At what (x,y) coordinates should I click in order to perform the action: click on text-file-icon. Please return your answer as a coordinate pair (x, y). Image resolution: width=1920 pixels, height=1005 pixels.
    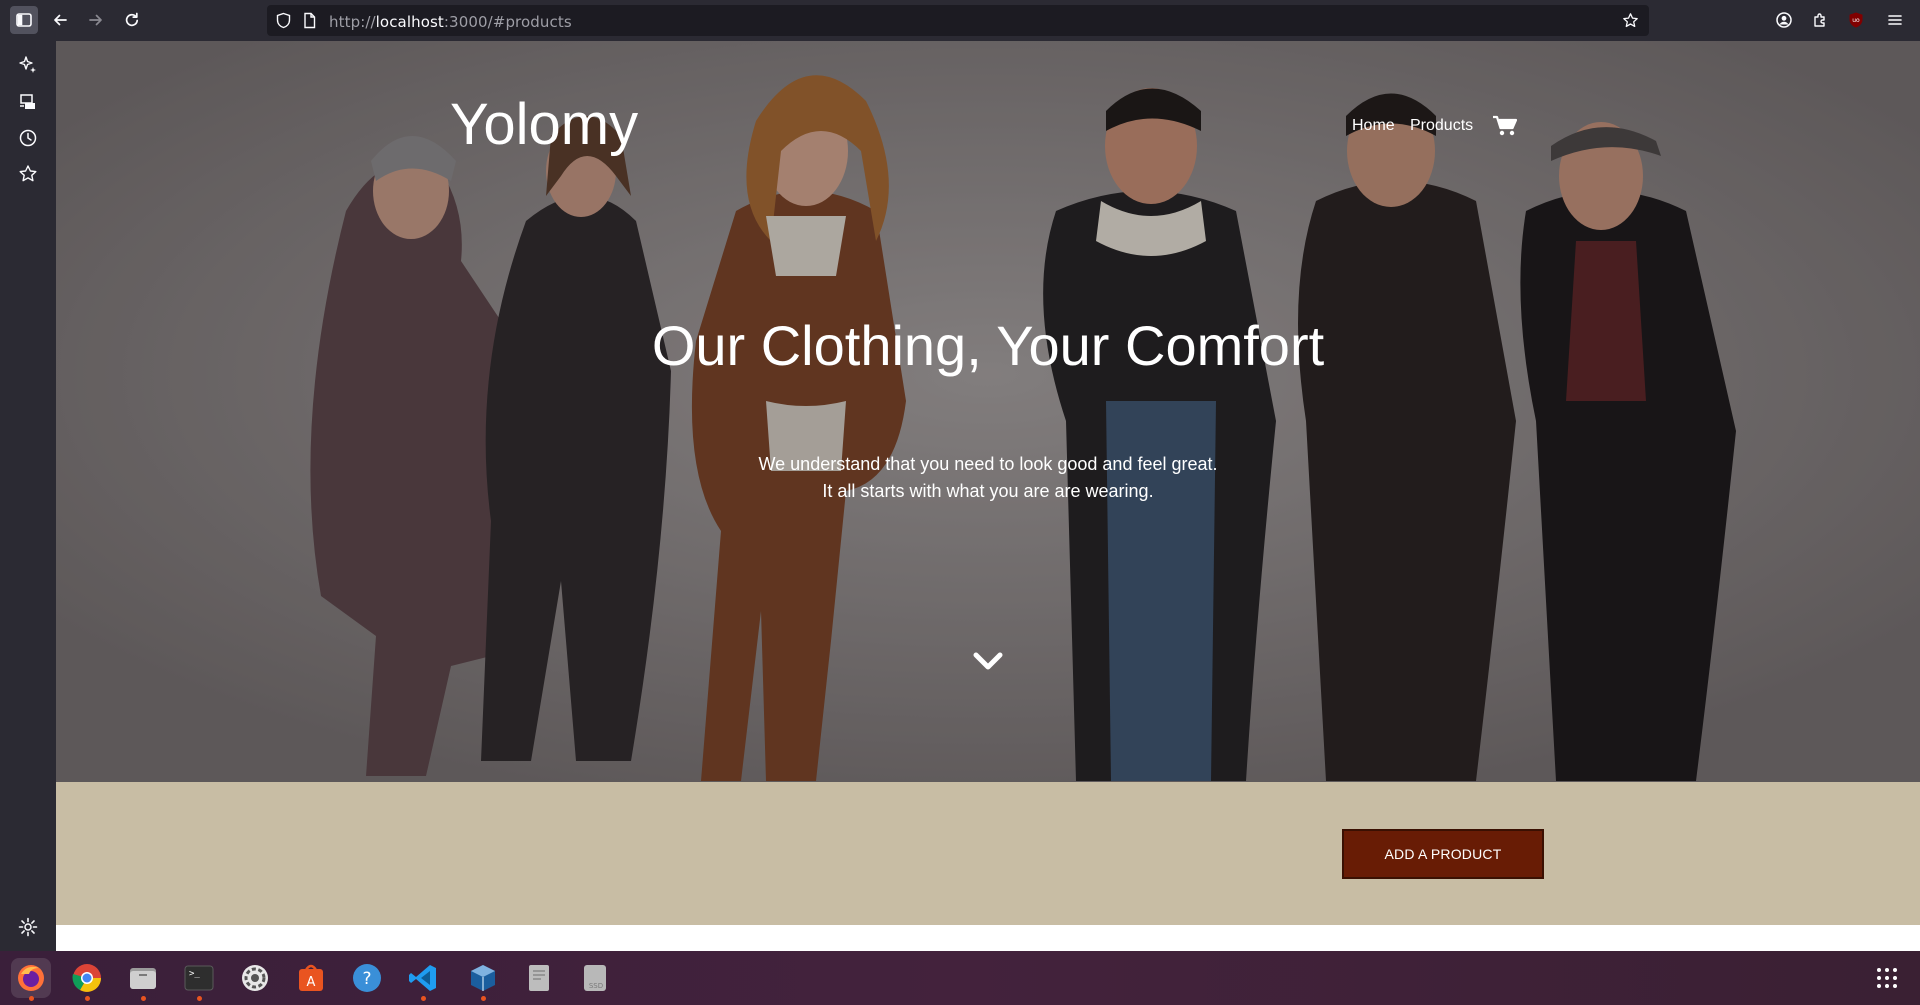
    Looking at the image, I should click on (539, 978).